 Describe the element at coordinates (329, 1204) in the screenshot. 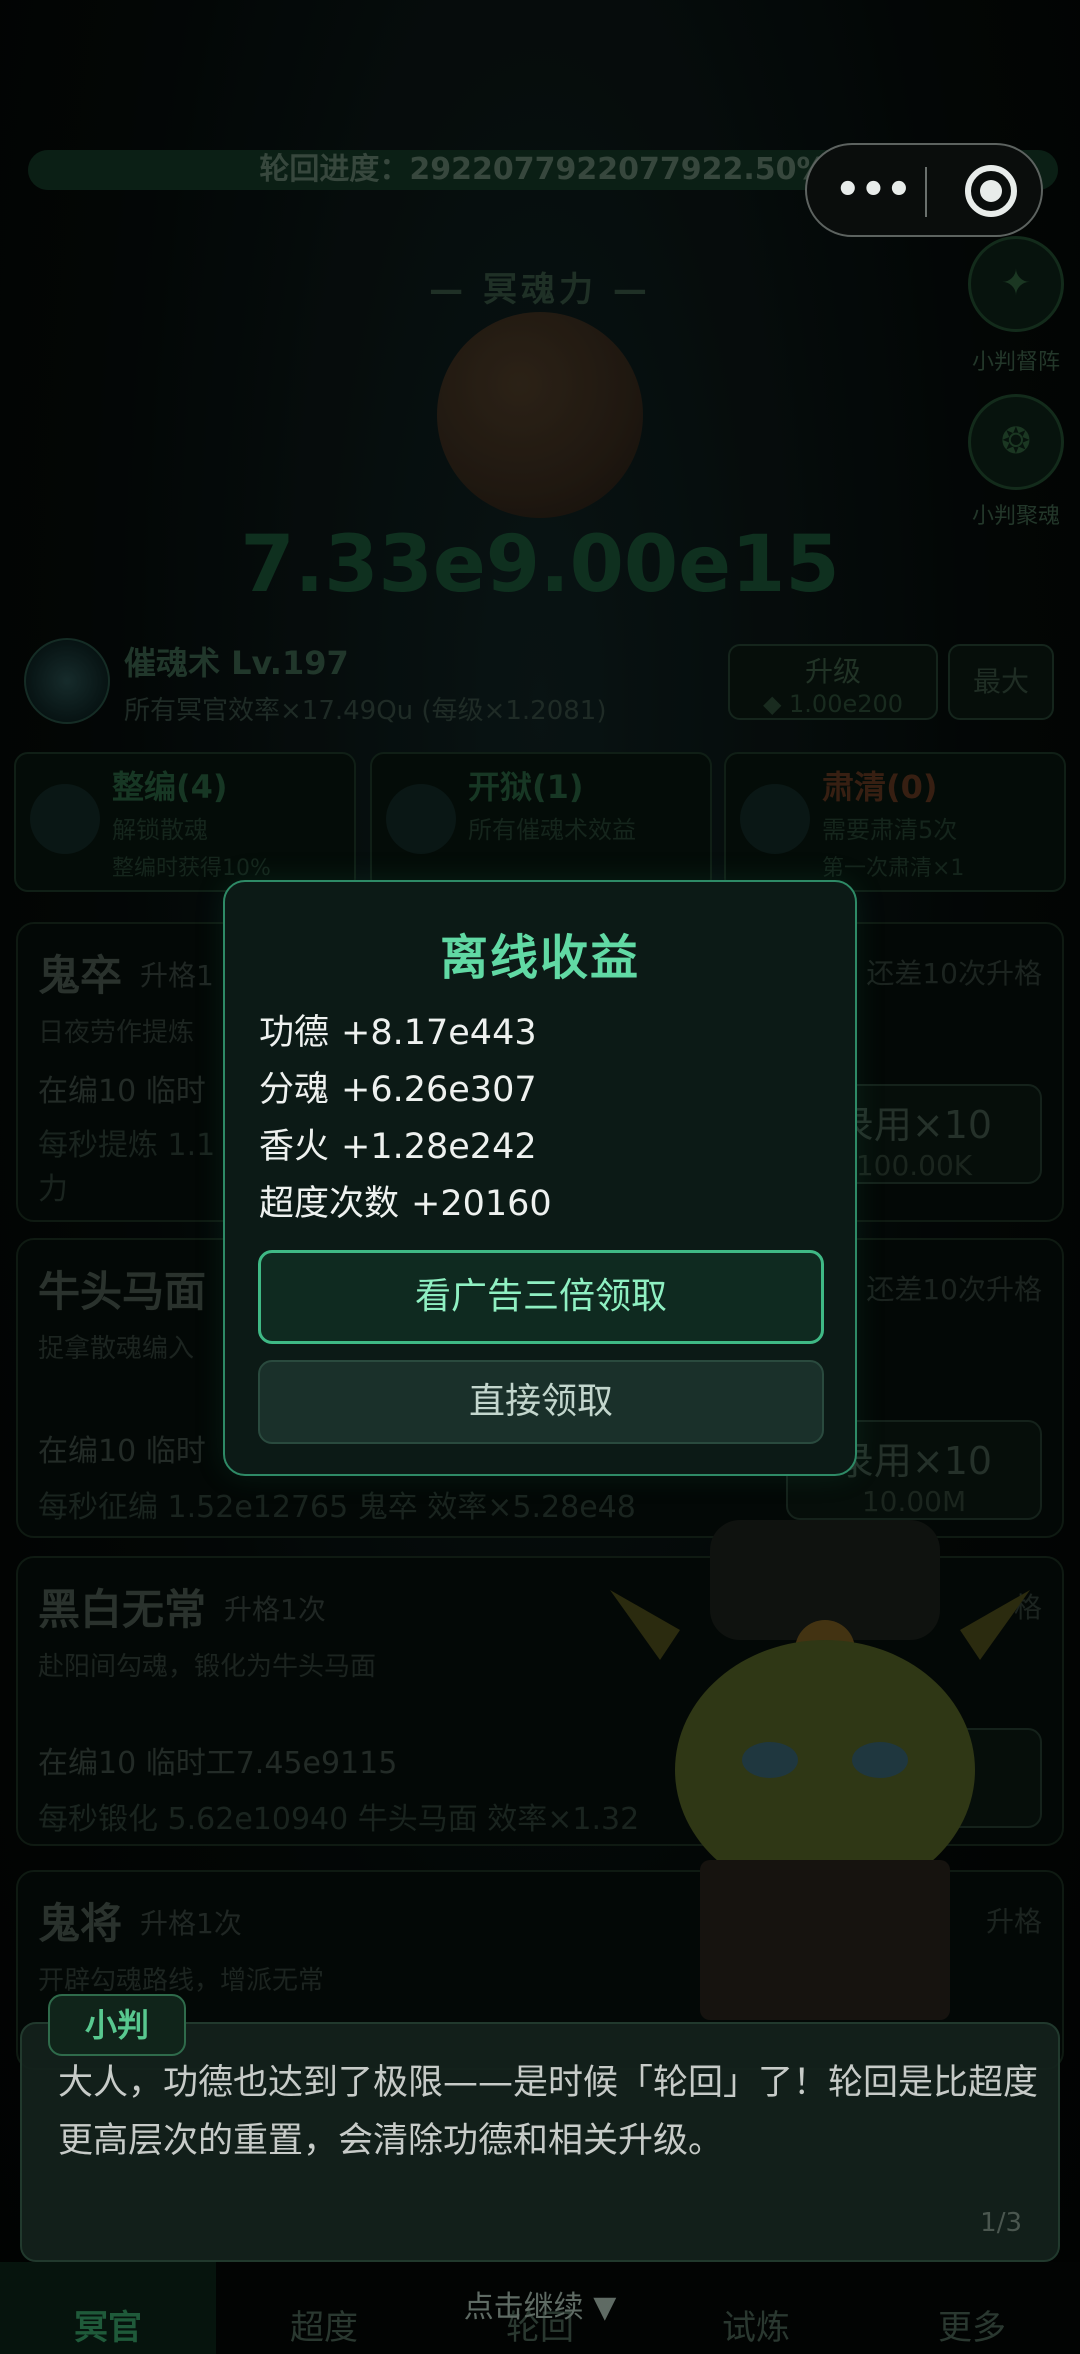

I see `reward-label: 超度次数` at that location.